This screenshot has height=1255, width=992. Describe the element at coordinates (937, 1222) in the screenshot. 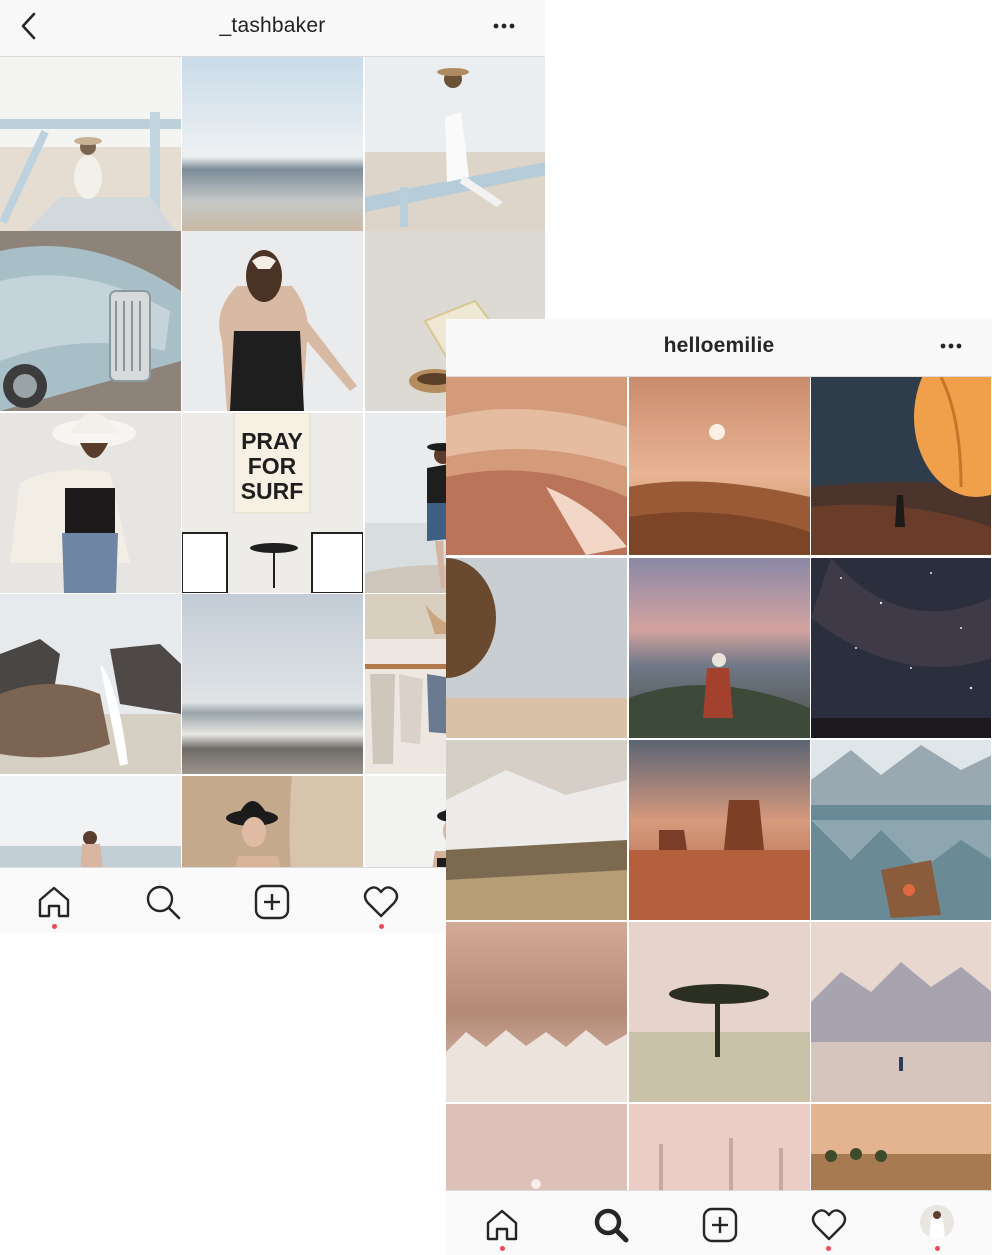

I see `profile-avatar` at that location.